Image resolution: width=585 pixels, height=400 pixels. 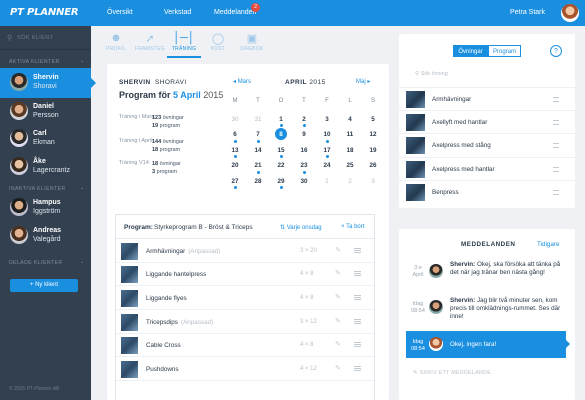 What do you see at coordinates (327, 134) in the screenshot?
I see `calendar-day: 10` at bounding box center [327, 134].